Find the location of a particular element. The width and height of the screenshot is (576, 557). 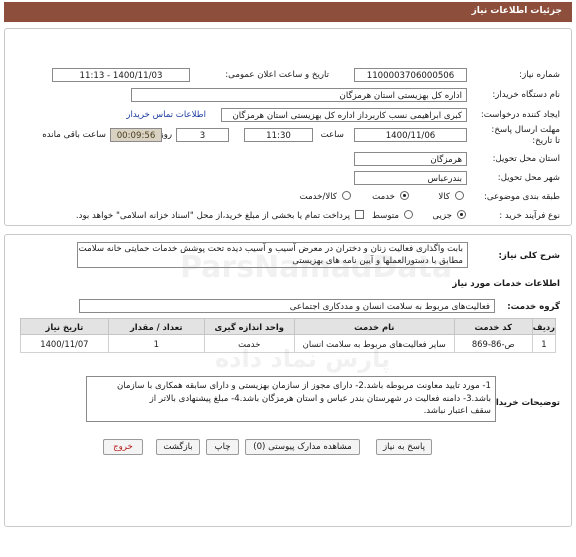

buyer-notes-label: توضیحات خریدار: is located at coordinates (523, 403).